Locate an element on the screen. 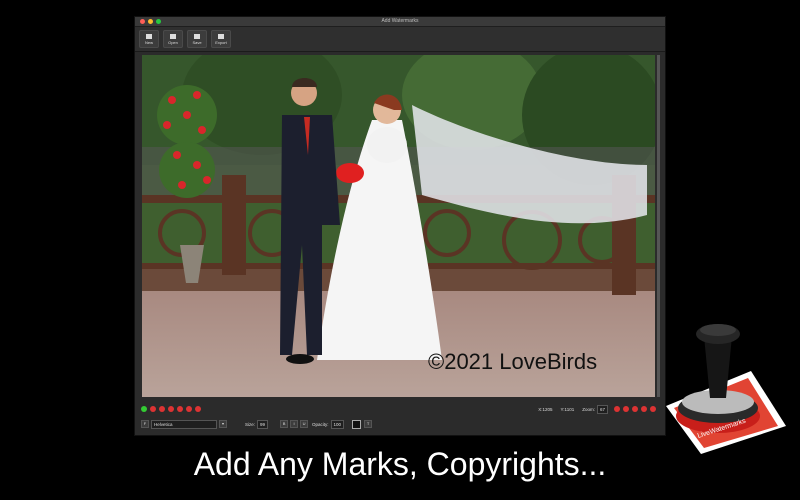 The height and width of the screenshot is (500, 800). new-document-icon is located at coordinates (149, 36).